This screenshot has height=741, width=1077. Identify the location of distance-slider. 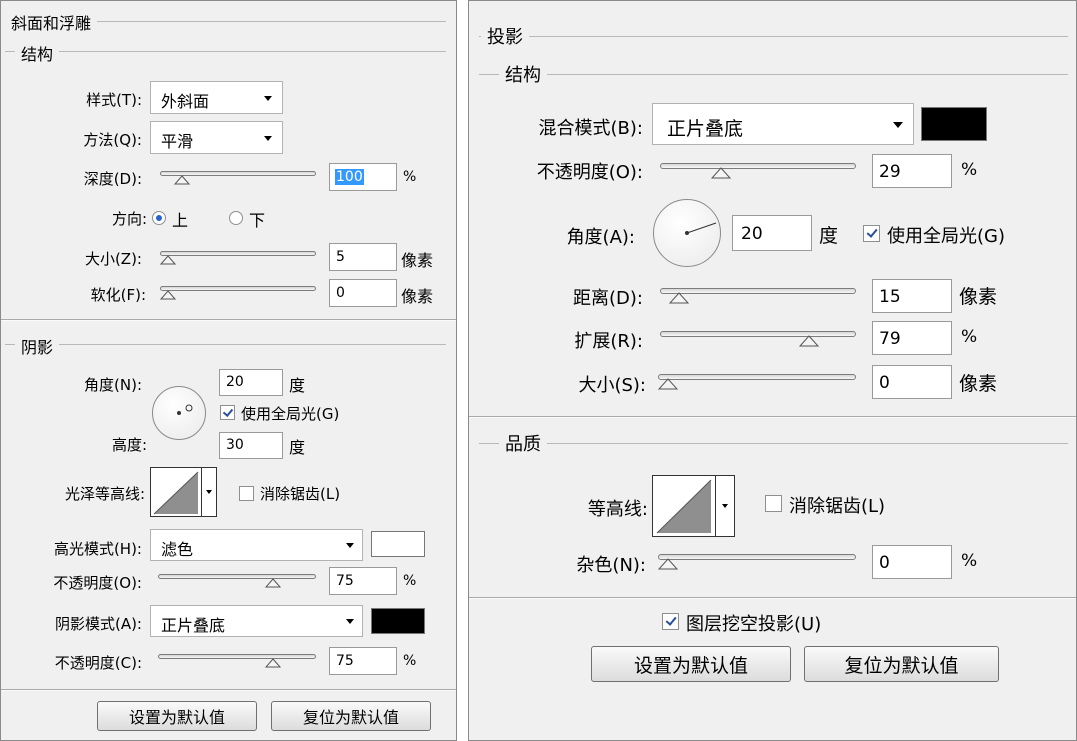
(758, 298).